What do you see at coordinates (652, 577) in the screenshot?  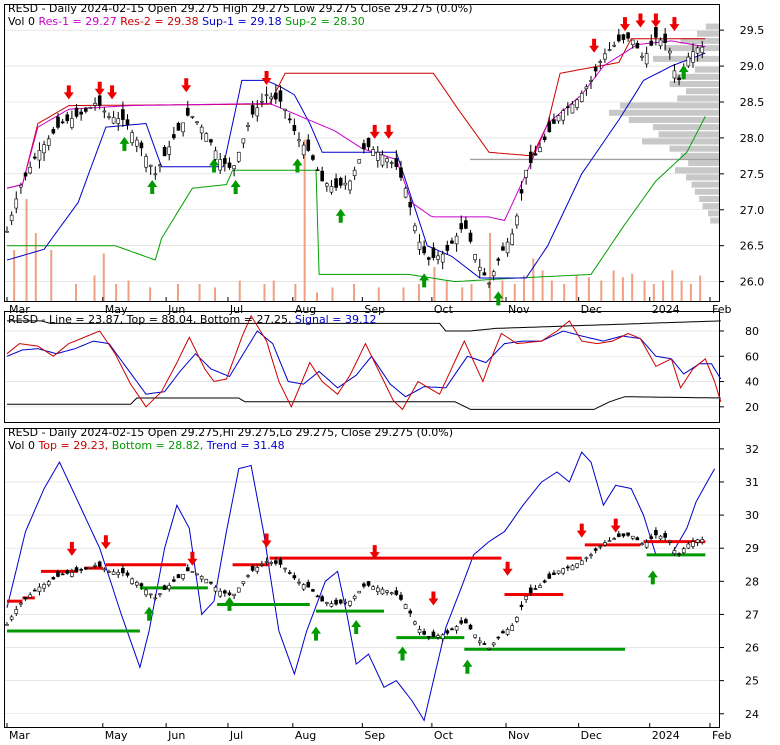 I see `buy-arrow` at bounding box center [652, 577].